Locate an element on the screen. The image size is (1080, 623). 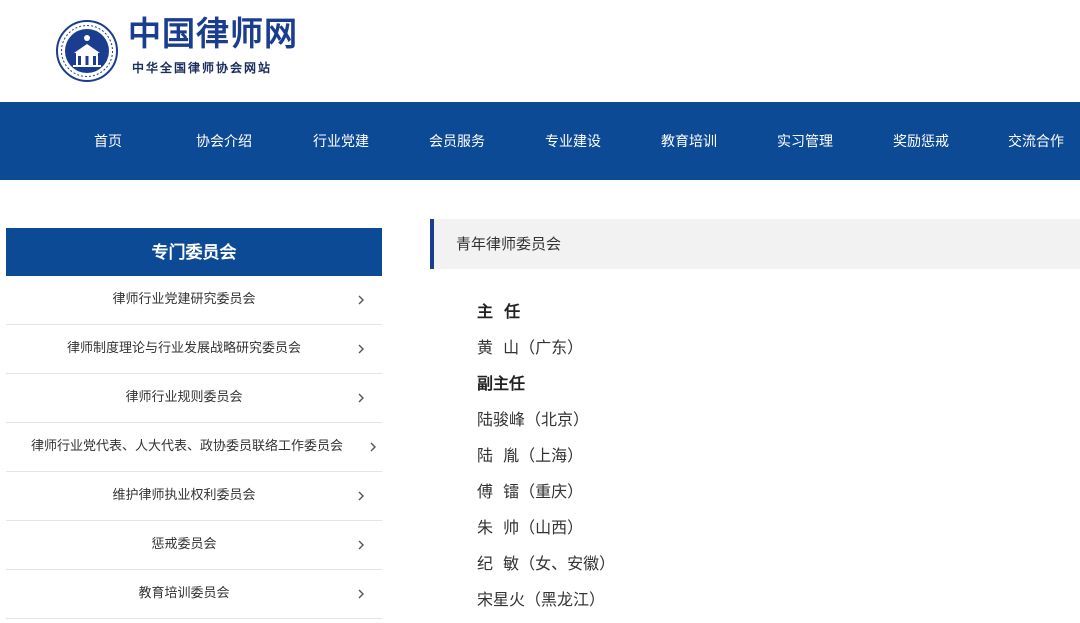
member-entry: 纪 敏（女、安徽） is located at coordinates (546, 563).